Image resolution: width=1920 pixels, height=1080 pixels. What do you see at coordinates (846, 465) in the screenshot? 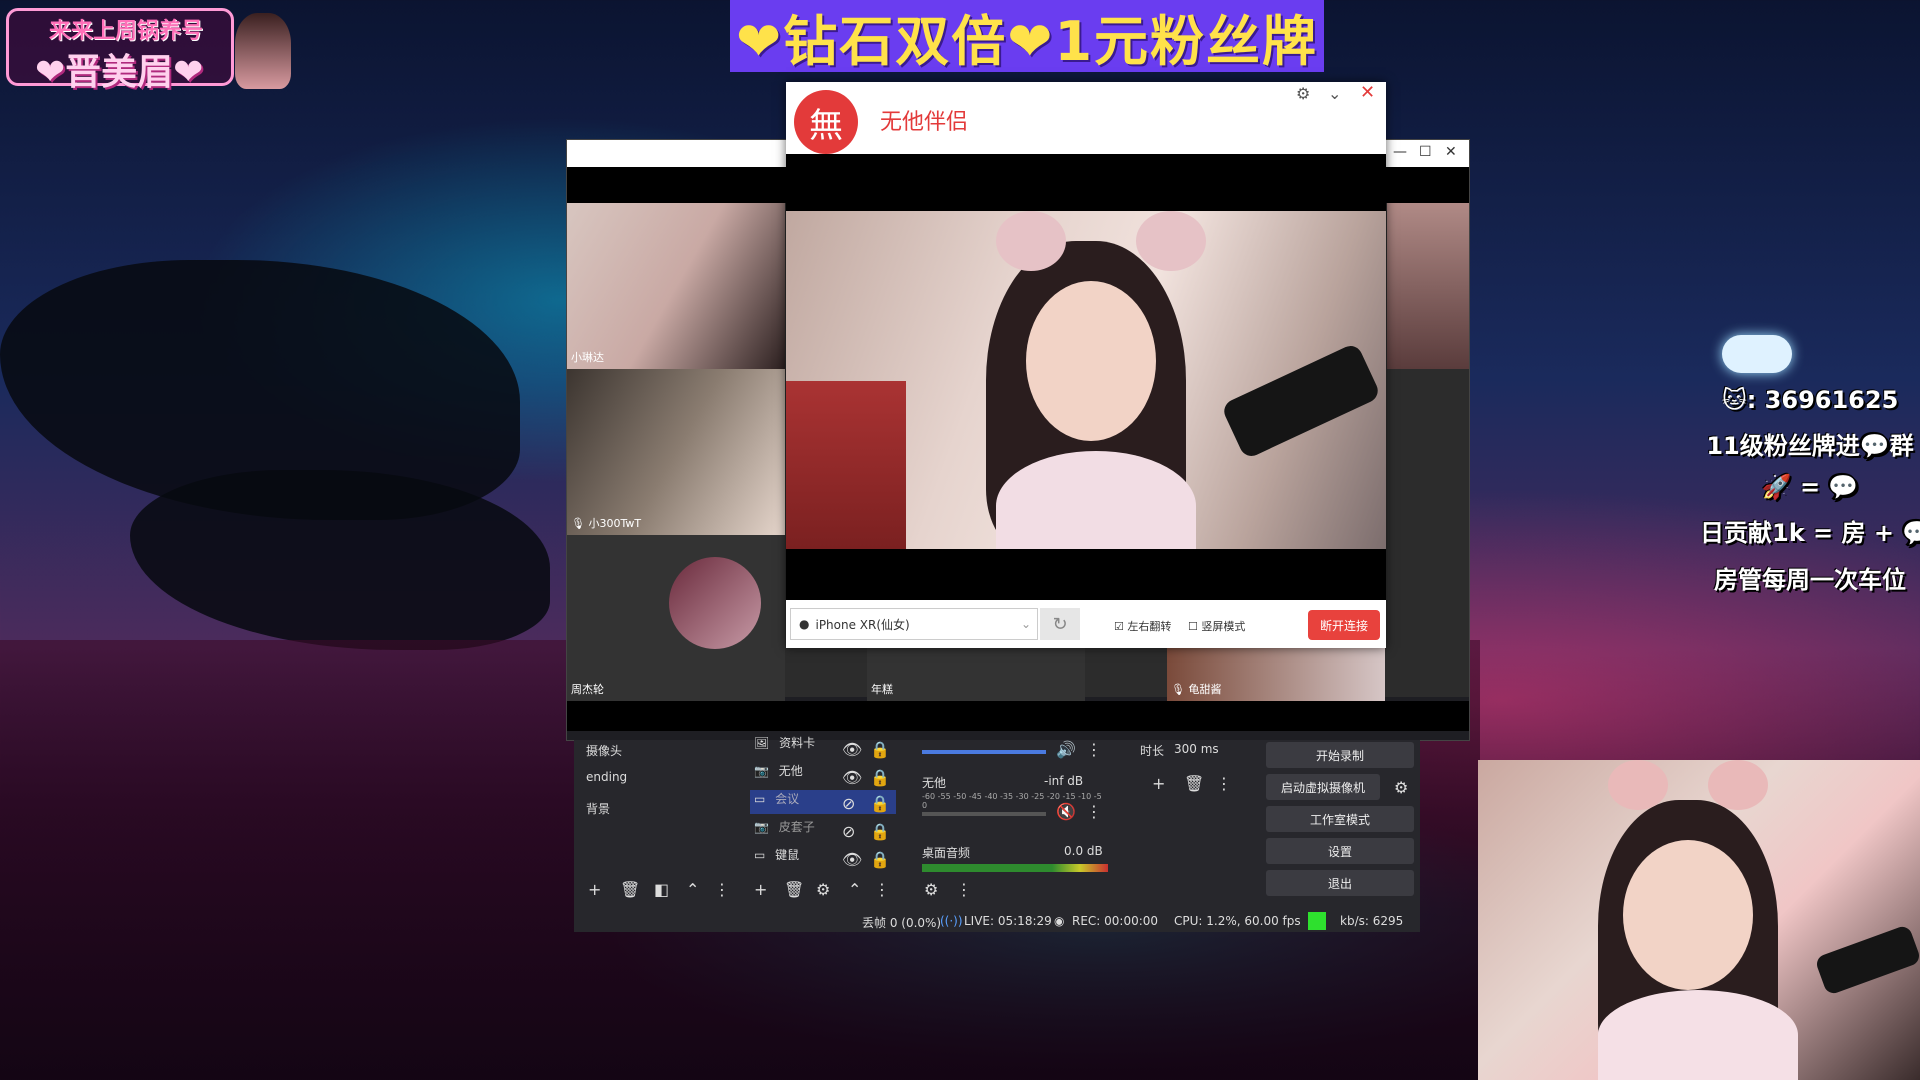
I see `bag` at bounding box center [846, 465].